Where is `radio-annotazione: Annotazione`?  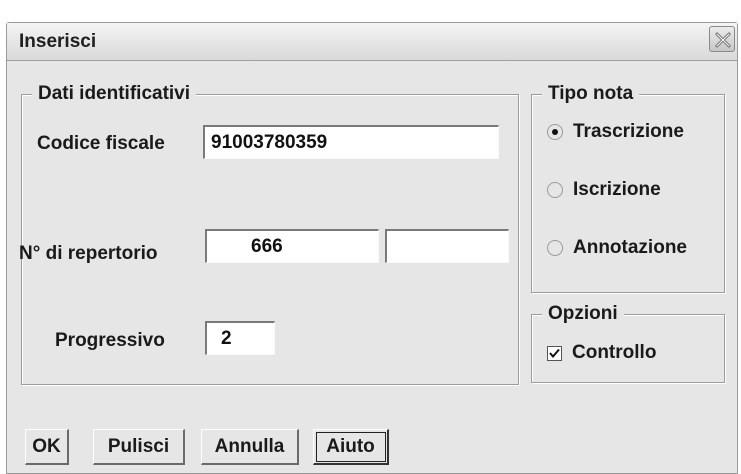 radio-annotazione: Annotazione is located at coordinates (617, 248).